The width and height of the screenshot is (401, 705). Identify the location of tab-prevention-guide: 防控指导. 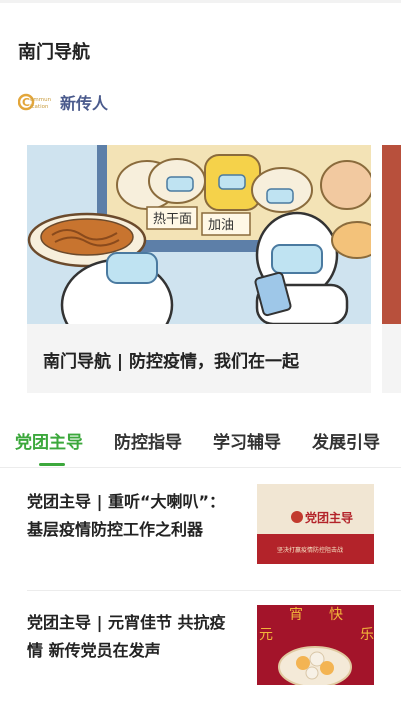
(148, 440).